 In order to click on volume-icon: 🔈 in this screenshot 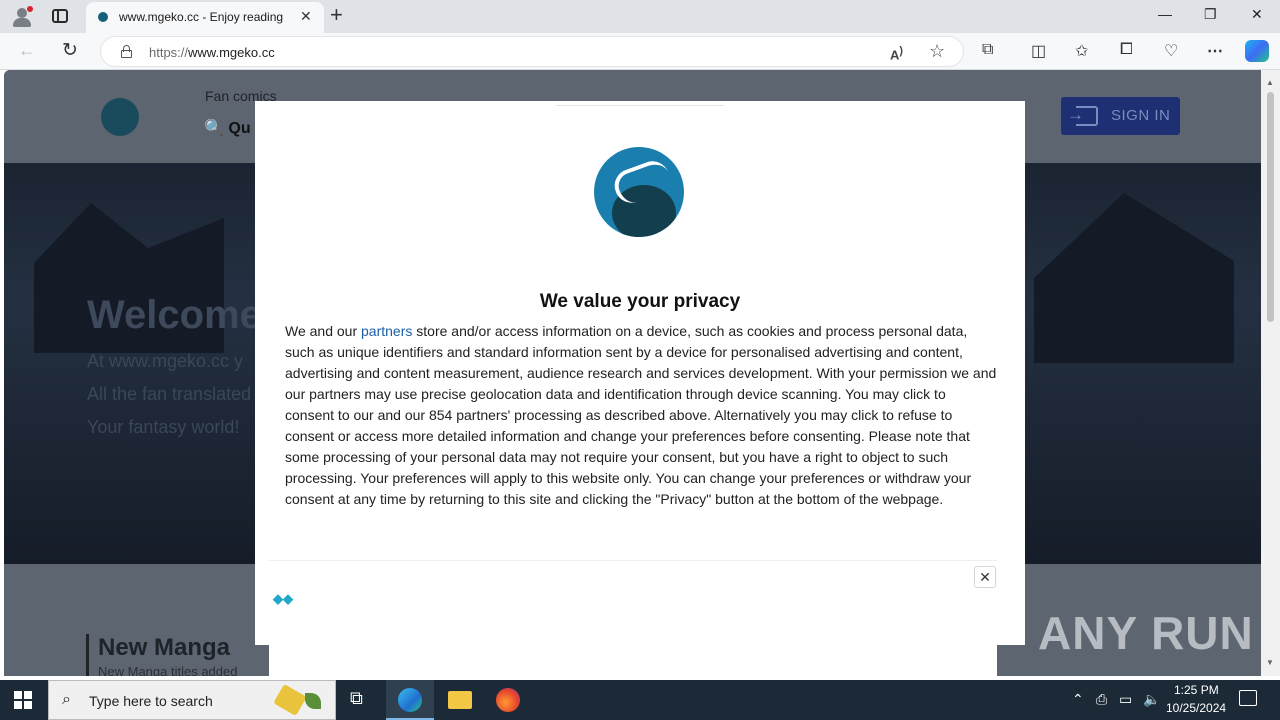, I will do `click(1151, 699)`.